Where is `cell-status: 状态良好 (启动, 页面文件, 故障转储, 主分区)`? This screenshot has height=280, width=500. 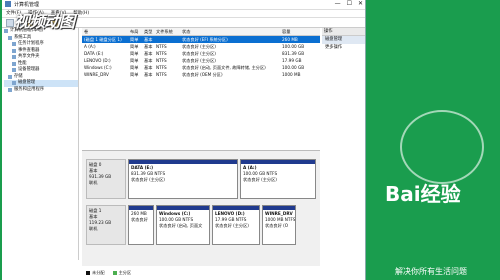 cell-status: 状态良好 (启动, 页面文件, 故障转储, 主分区) is located at coordinates (224, 67).